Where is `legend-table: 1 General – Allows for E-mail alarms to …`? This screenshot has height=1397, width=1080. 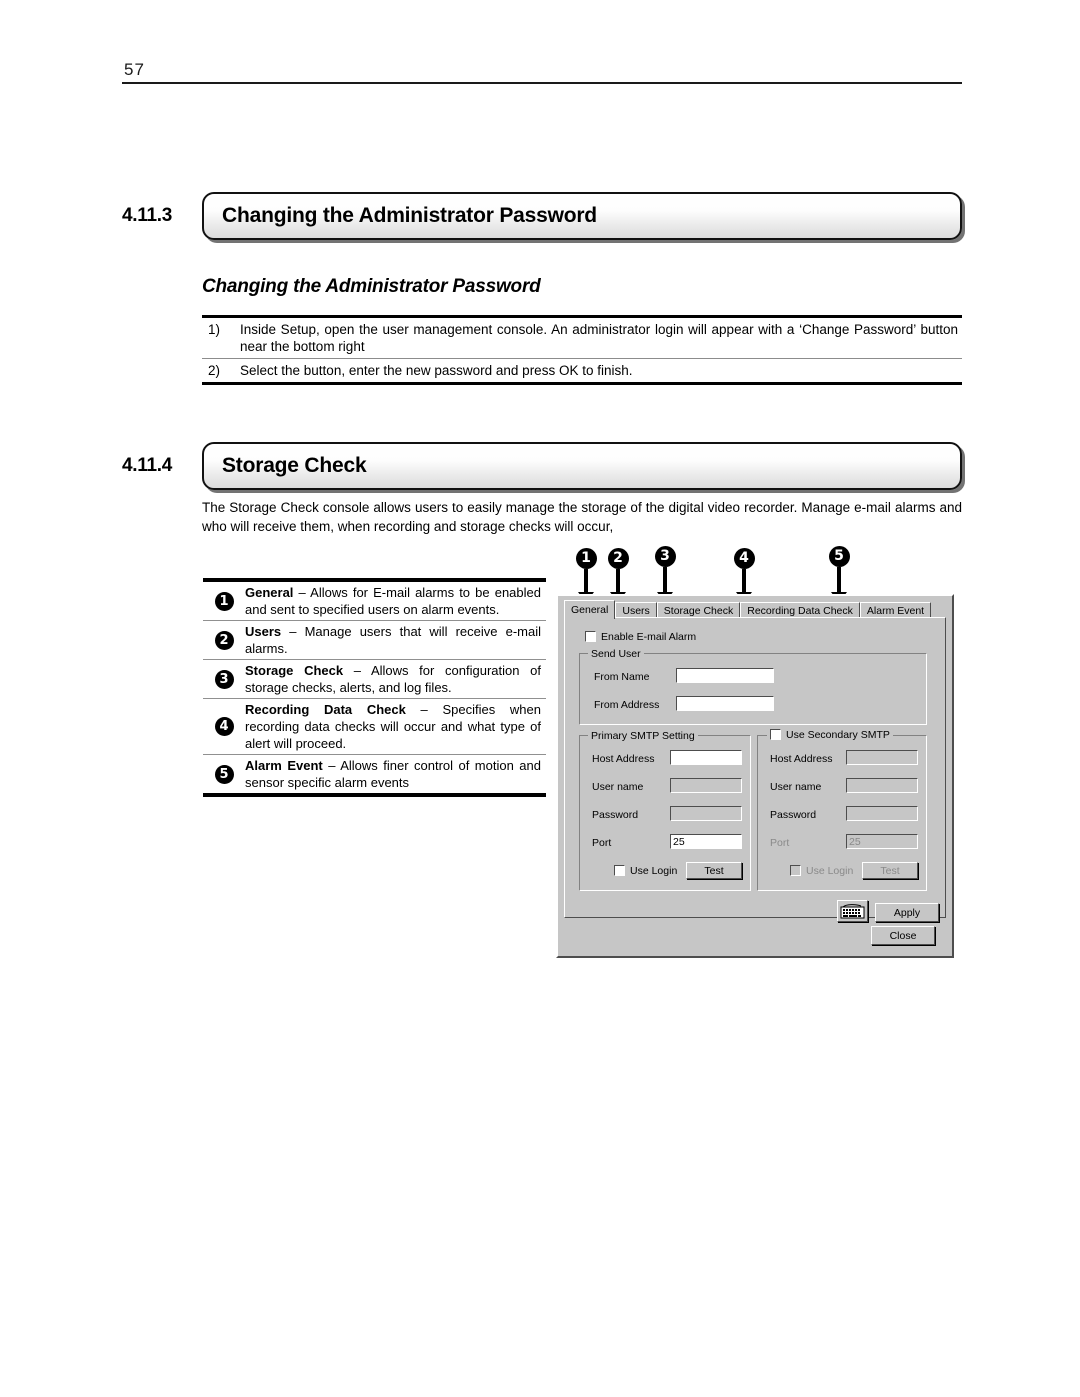
legend-table: 1 General – Allows for E-mail alarms to … is located at coordinates (374, 687).